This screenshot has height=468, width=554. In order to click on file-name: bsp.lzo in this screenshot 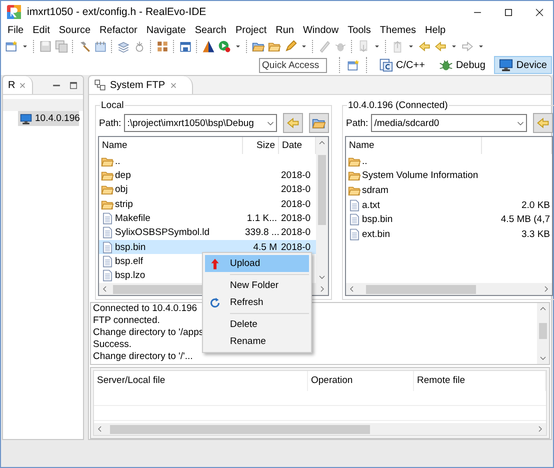, I will do `click(130, 276)`.